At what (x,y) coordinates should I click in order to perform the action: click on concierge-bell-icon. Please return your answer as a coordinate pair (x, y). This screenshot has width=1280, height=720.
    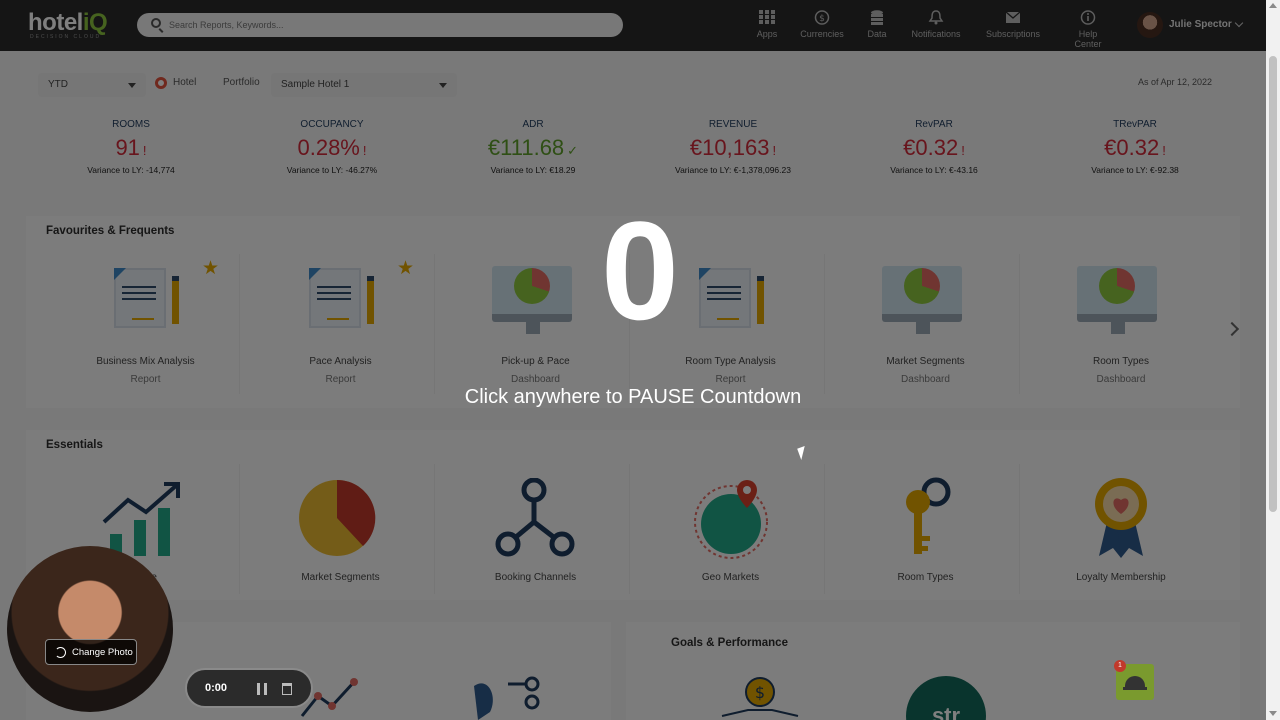
    Looking at the image, I should click on (1135, 681).